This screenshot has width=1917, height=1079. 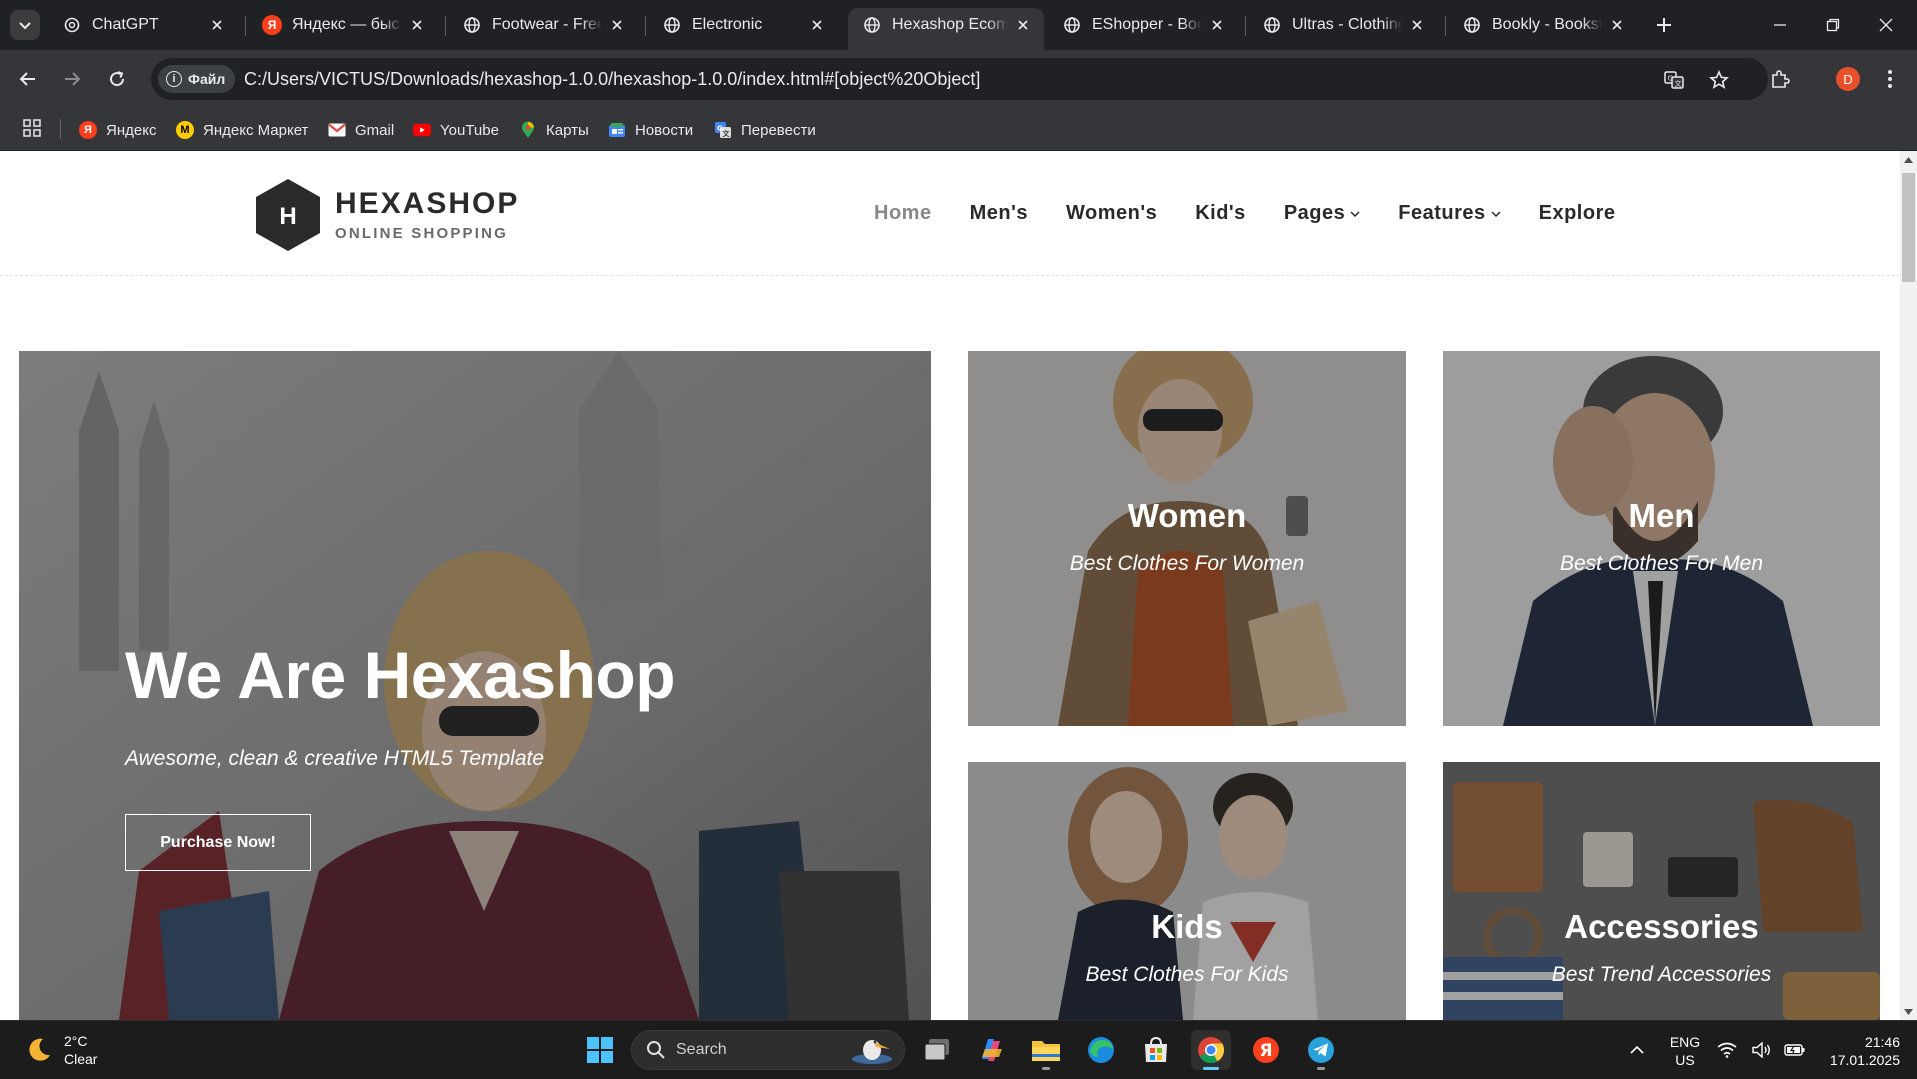 What do you see at coordinates (422, 130) in the screenshot?
I see `youtube-icon` at bounding box center [422, 130].